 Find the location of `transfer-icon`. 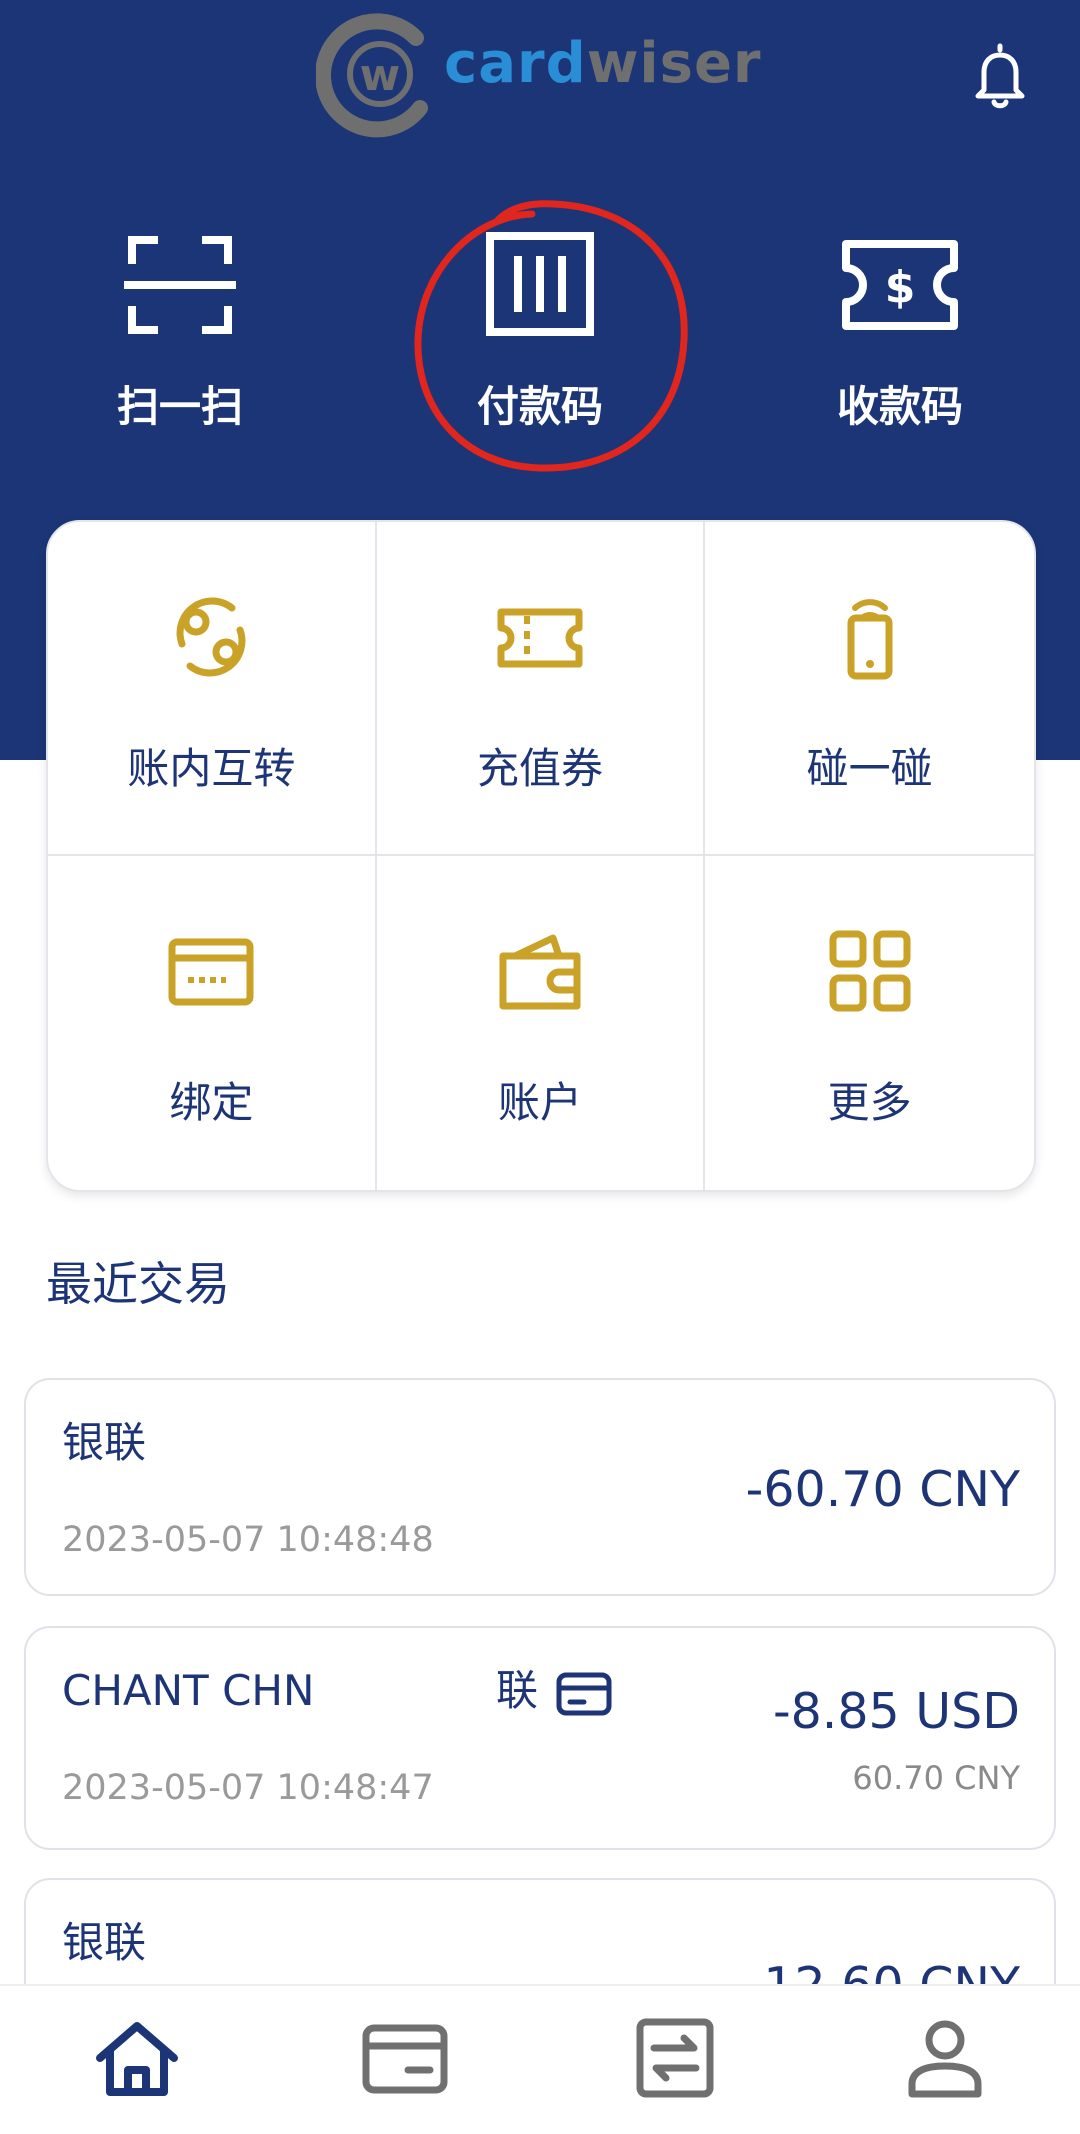

transfer-icon is located at coordinates (211, 637).